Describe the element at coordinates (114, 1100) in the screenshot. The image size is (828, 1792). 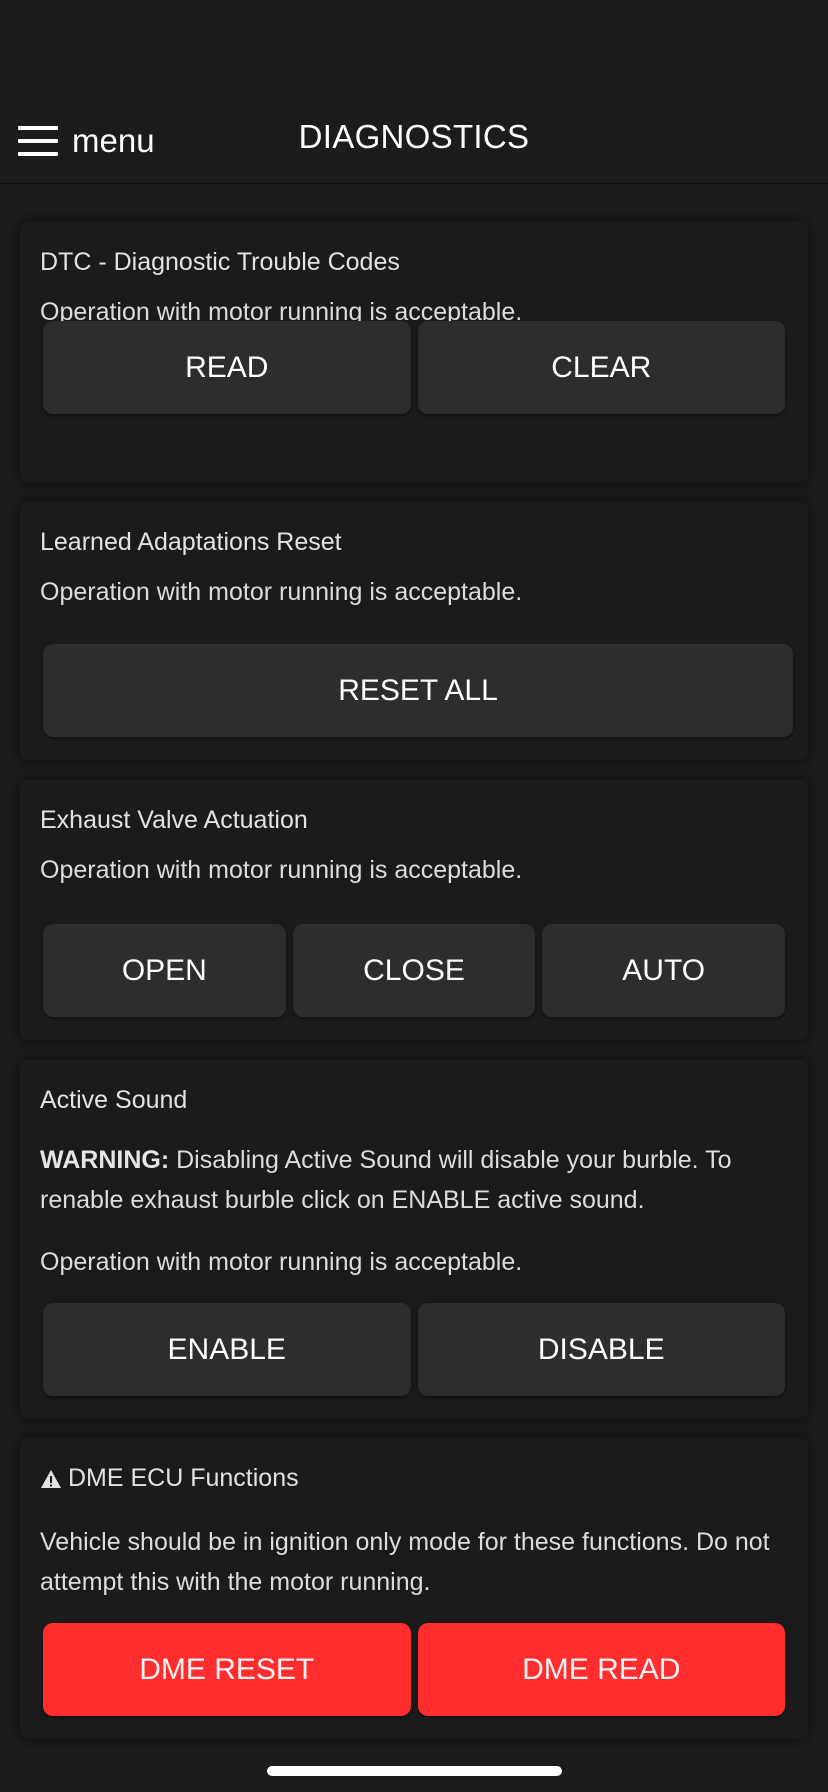
I see `card-title: Active Sound` at that location.